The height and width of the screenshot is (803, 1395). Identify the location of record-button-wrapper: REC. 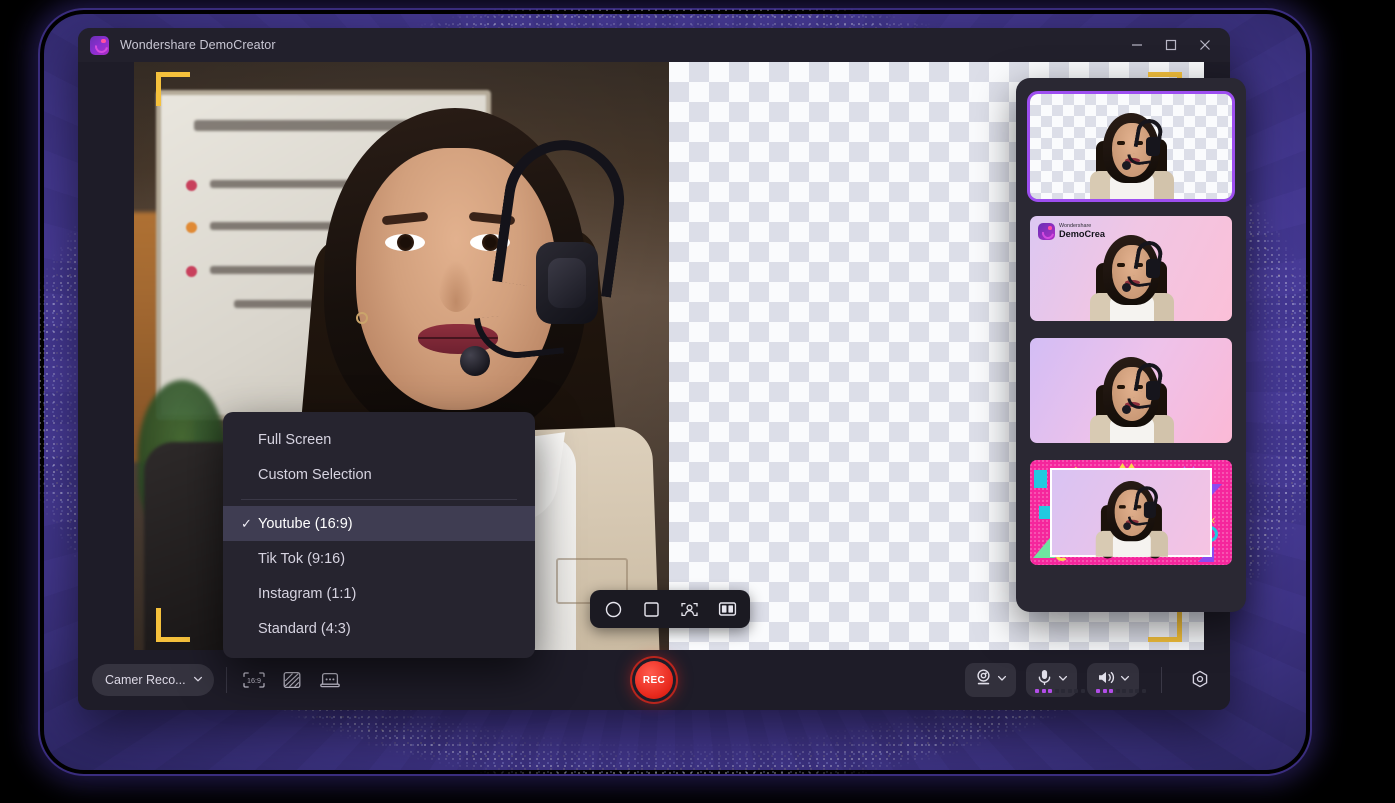
(654, 680).